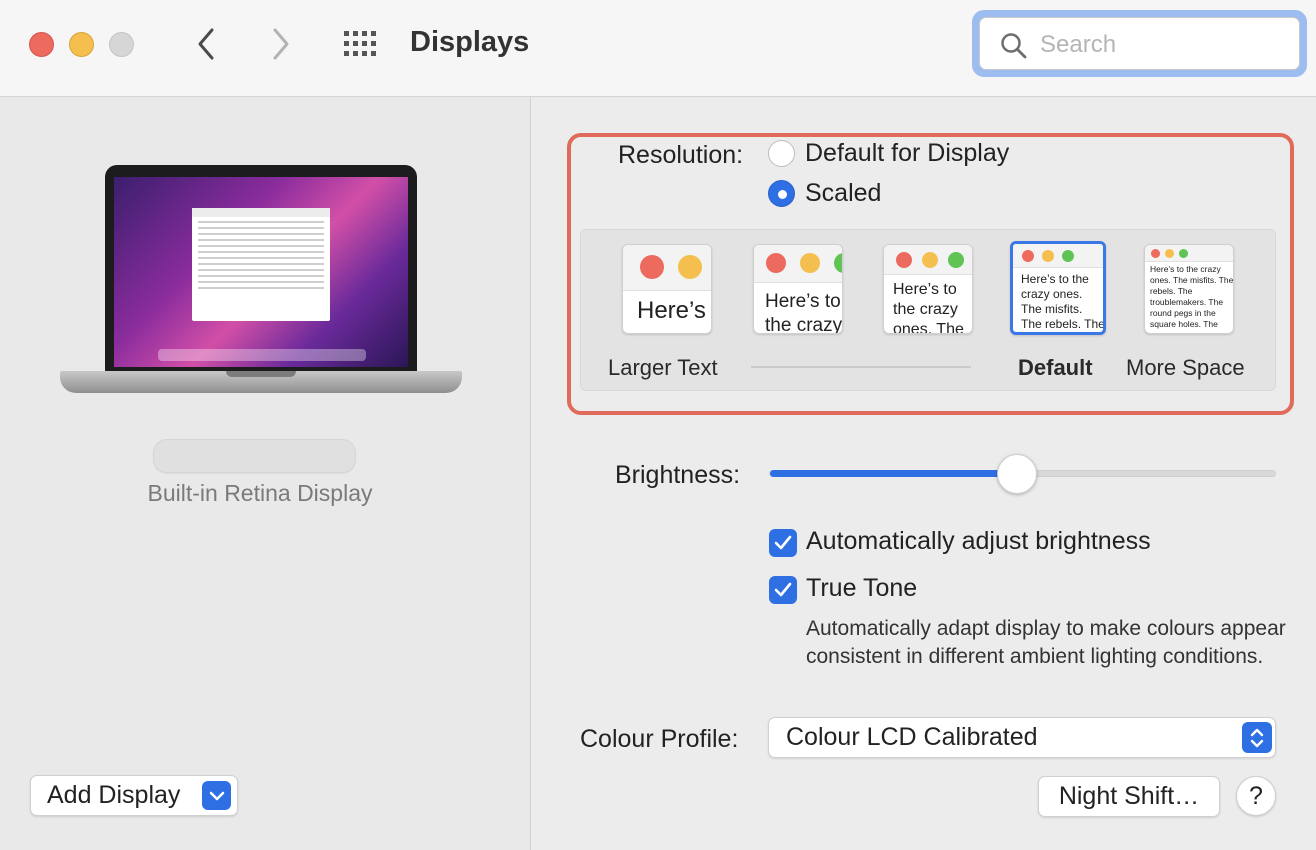 Image resolution: width=1316 pixels, height=850 pixels. Describe the element at coordinates (254, 456) in the screenshot. I see `display-name-pill` at that location.